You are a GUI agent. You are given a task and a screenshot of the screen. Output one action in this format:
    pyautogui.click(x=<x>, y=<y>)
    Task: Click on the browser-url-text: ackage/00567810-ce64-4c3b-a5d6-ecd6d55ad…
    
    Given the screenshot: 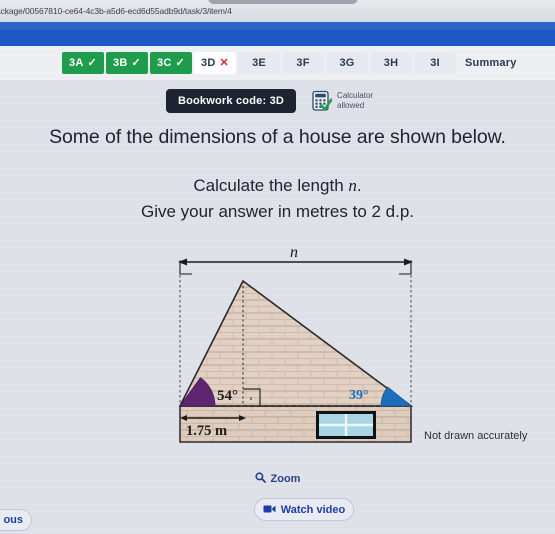 What is the action you would take?
    pyautogui.click(x=116, y=11)
    